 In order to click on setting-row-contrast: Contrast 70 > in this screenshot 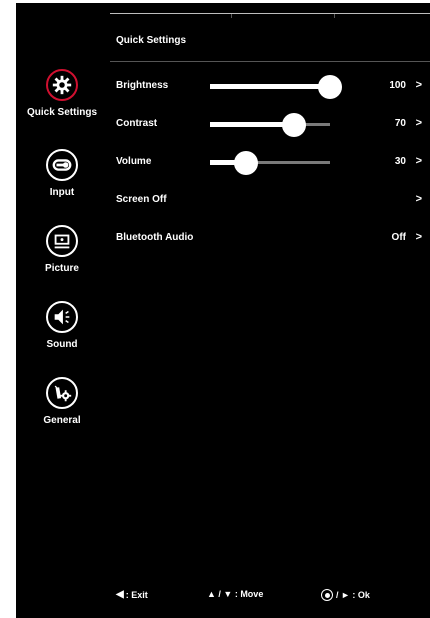, I will do `click(270, 124)`.